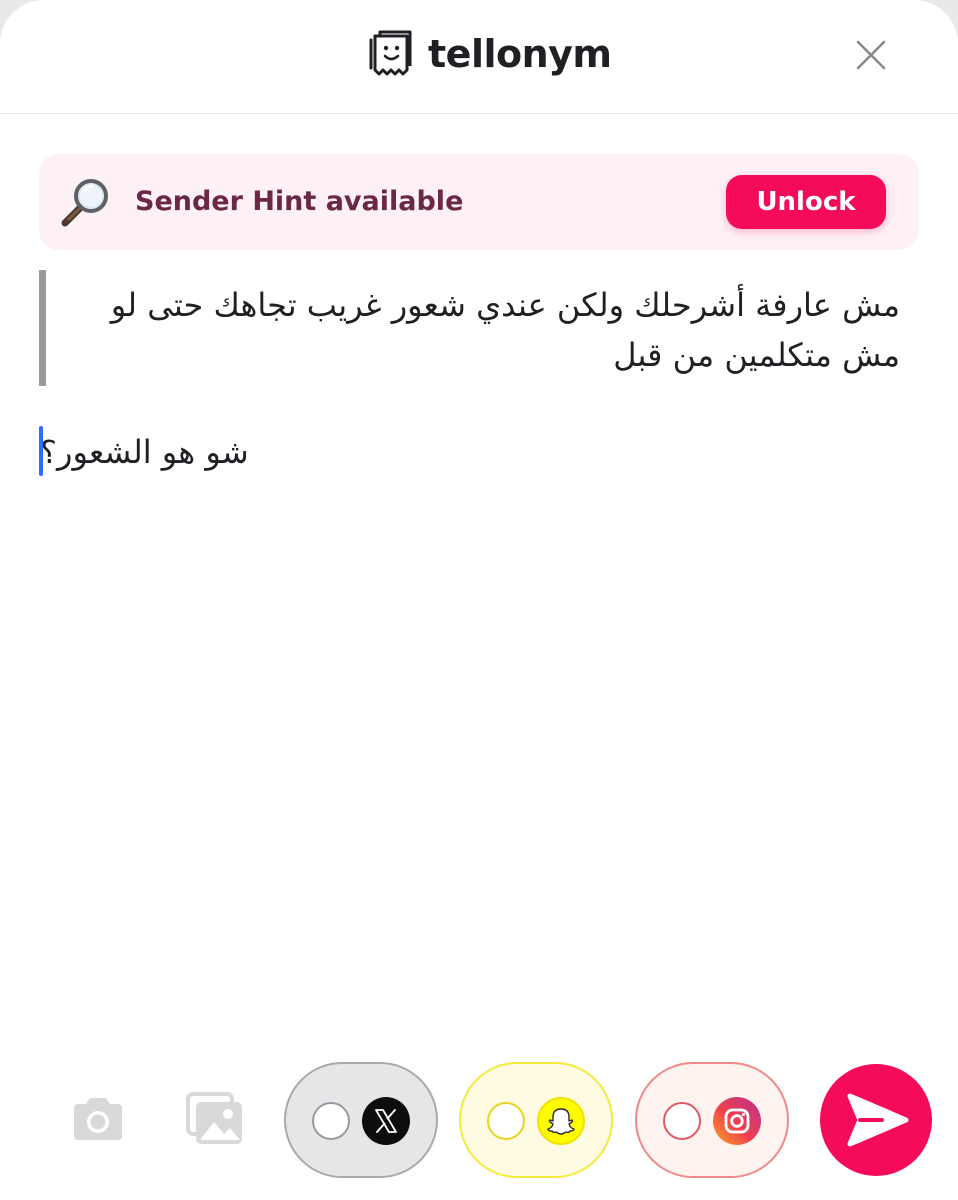 Image resolution: width=958 pixels, height=1200 pixels. Describe the element at coordinates (299, 201) in the screenshot. I see `sender-hint-text: Sender Hint available` at that location.